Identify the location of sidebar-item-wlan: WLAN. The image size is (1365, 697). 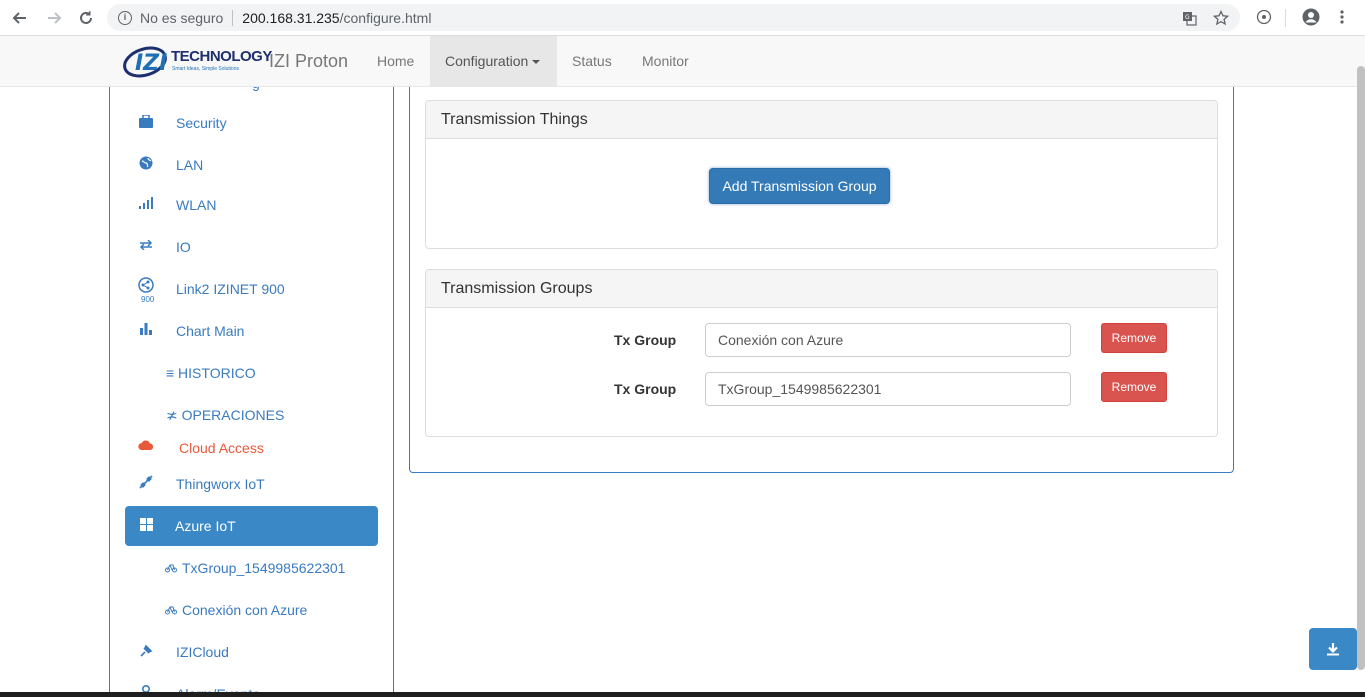
(251, 205).